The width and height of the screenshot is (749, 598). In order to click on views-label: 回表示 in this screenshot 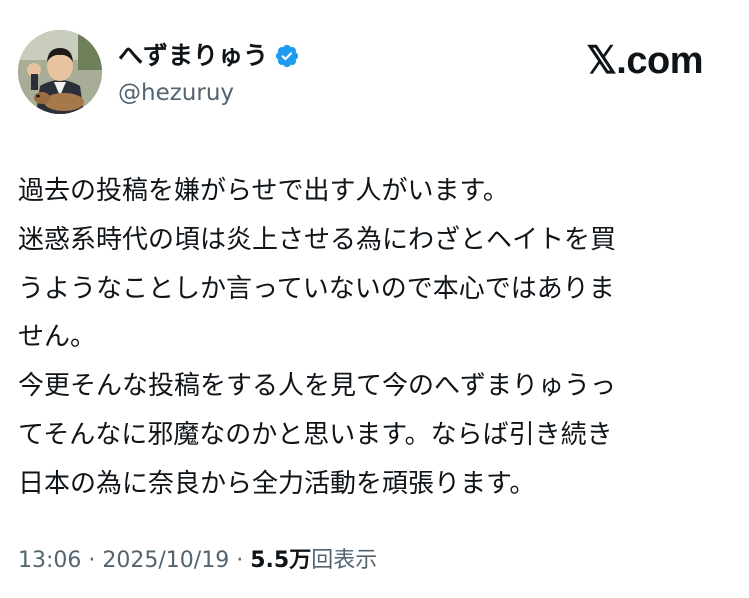, I will do `click(344, 560)`.